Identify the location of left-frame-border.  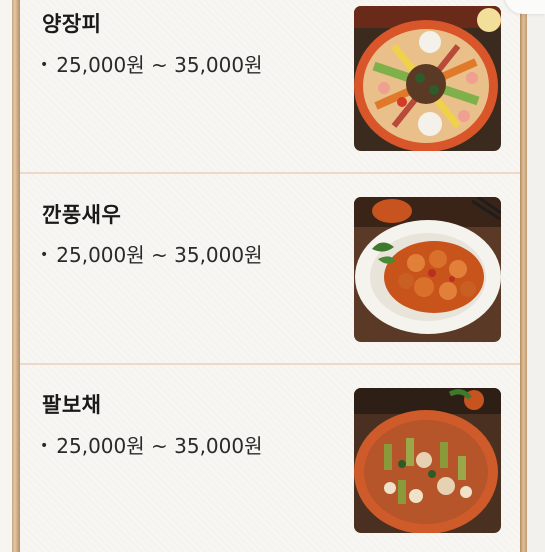
(16, 276).